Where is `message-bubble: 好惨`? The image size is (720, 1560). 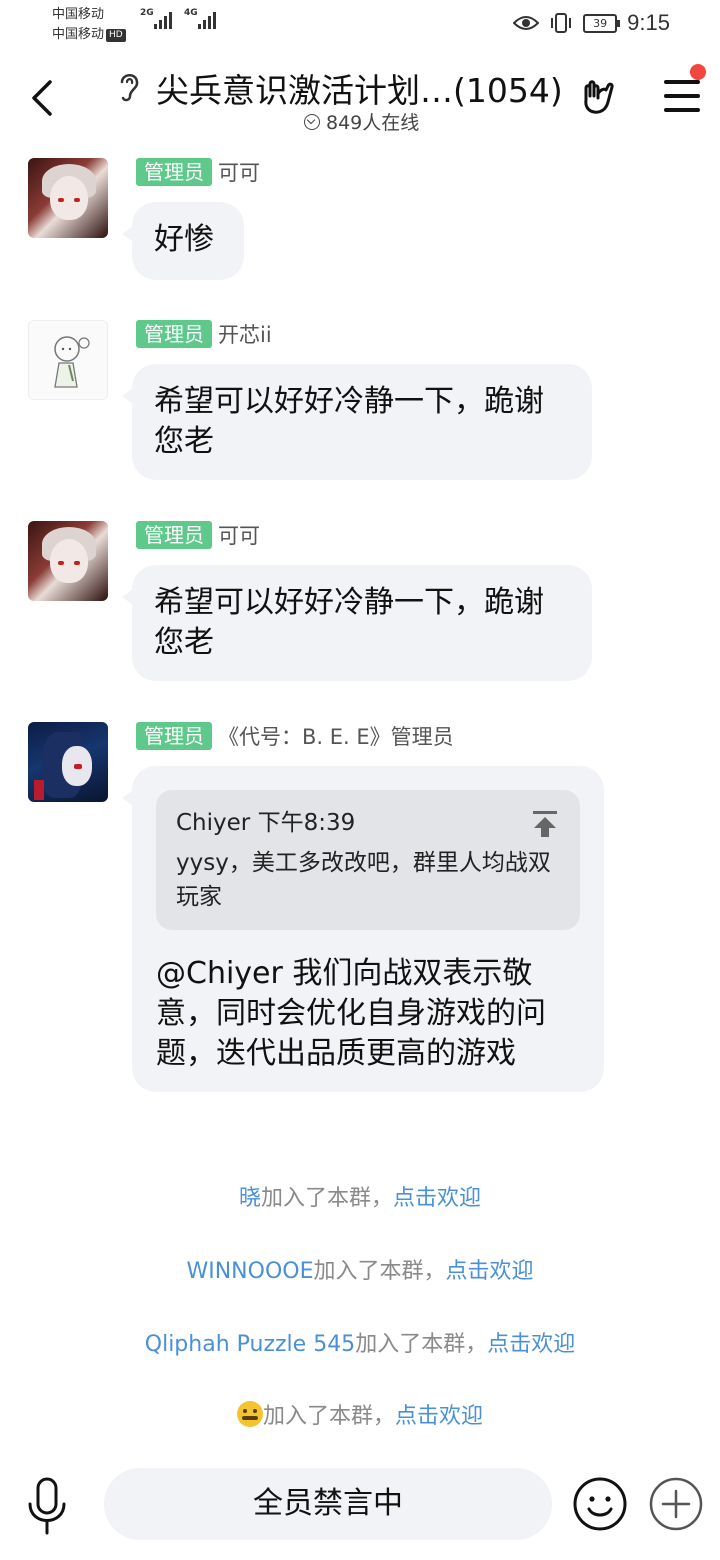
message-bubble: 好惨 is located at coordinates (183, 241).